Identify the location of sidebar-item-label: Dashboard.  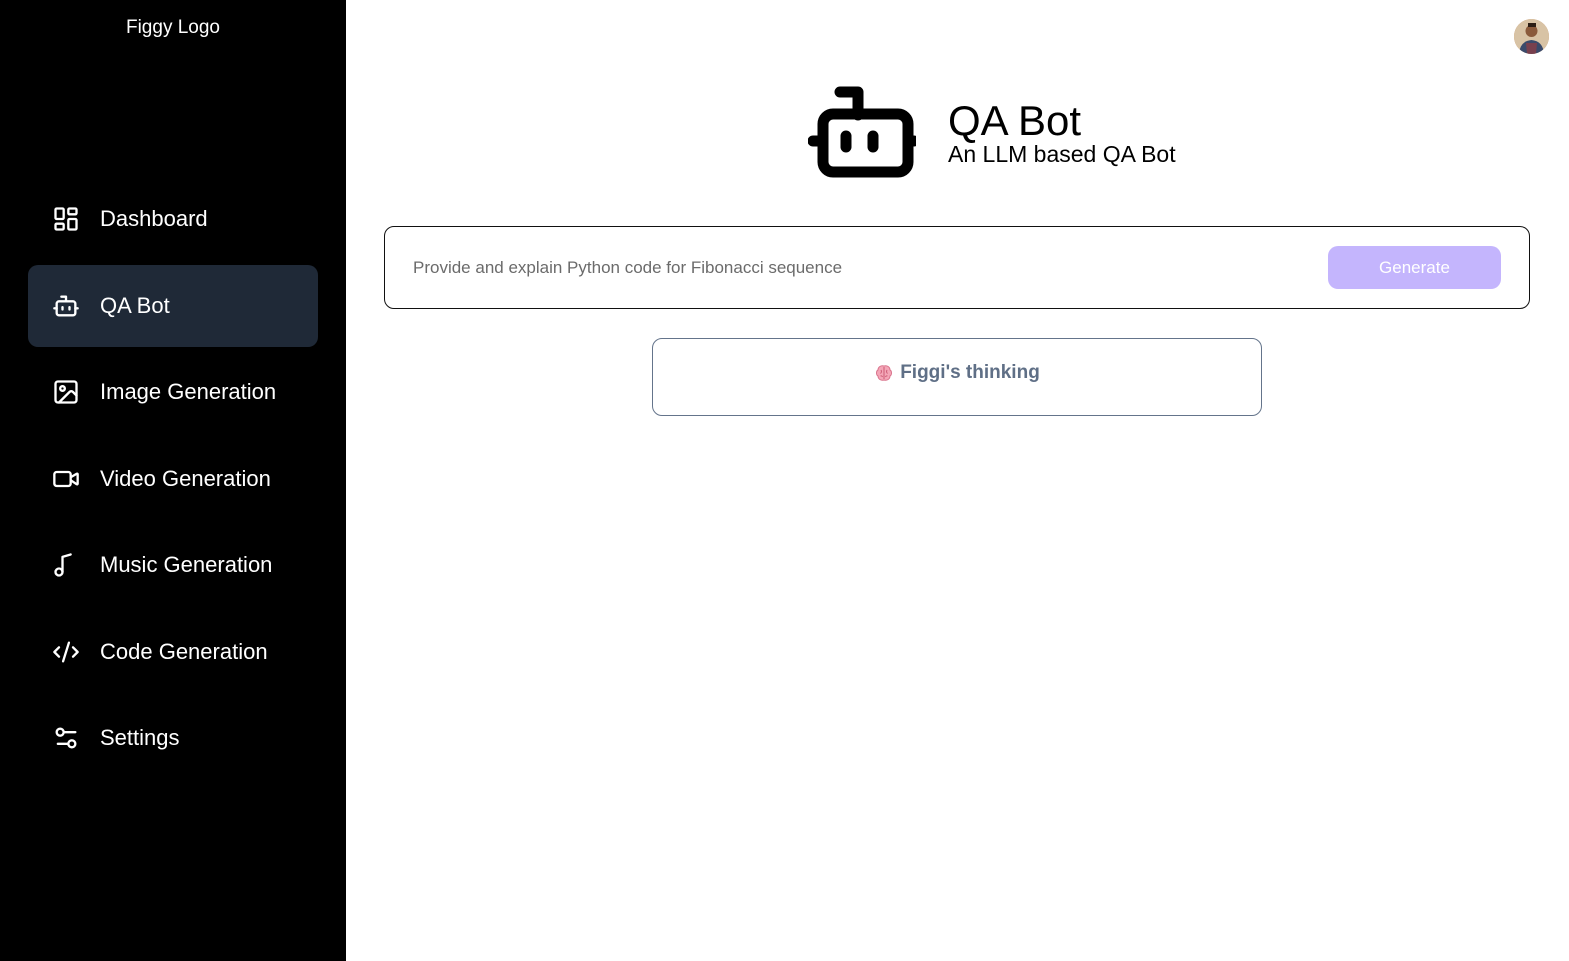
(154, 218).